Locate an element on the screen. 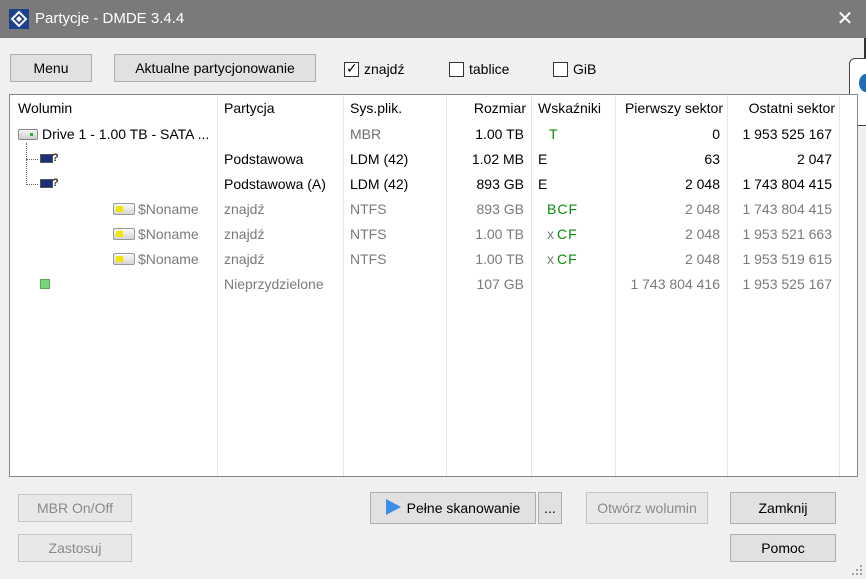 This screenshot has width=866, height=579. partition-type: Nieprzydzielone is located at coordinates (274, 284).